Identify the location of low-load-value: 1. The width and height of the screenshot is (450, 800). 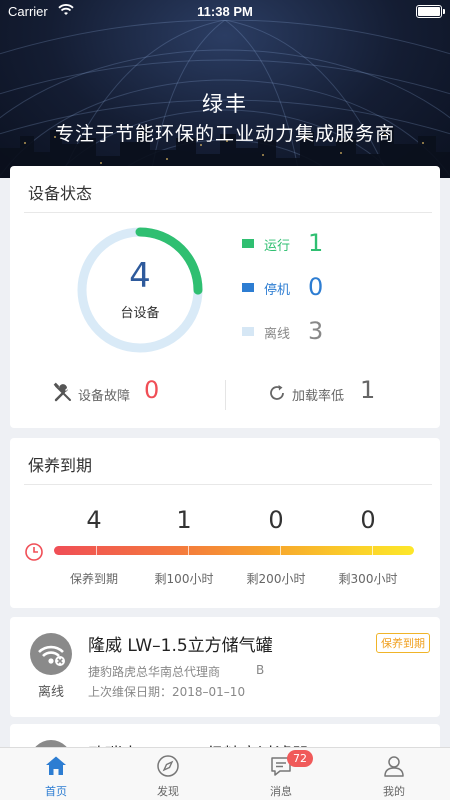
(368, 390).